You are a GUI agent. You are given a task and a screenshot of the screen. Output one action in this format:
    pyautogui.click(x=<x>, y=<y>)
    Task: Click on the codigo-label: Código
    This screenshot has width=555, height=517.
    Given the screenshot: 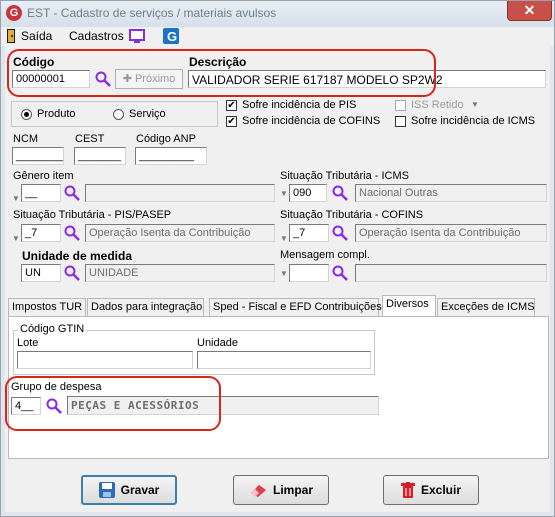 What is the action you would take?
    pyautogui.click(x=34, y=62)
    